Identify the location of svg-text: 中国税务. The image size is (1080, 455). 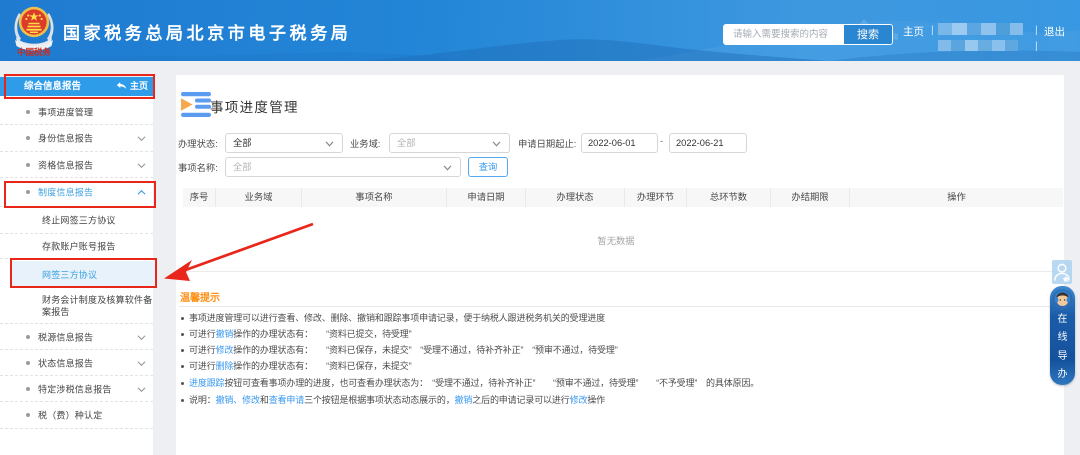
(34, 51).